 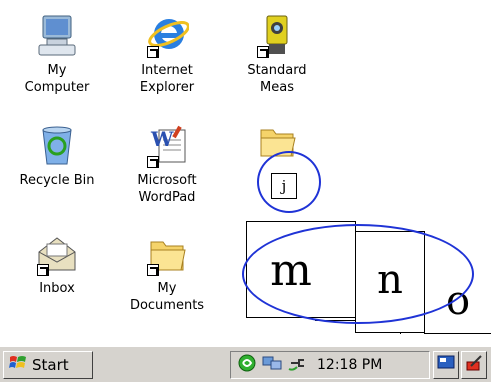 I want to click on show-desktop-button, so click(x=446, y=365).